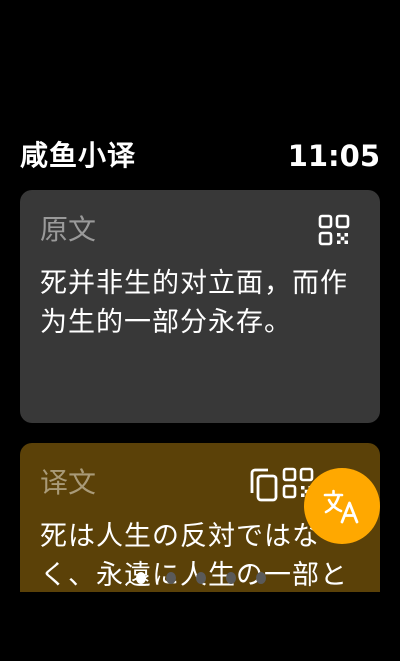  I want to click on qr-code-icon-graphic, so click(334, 230).